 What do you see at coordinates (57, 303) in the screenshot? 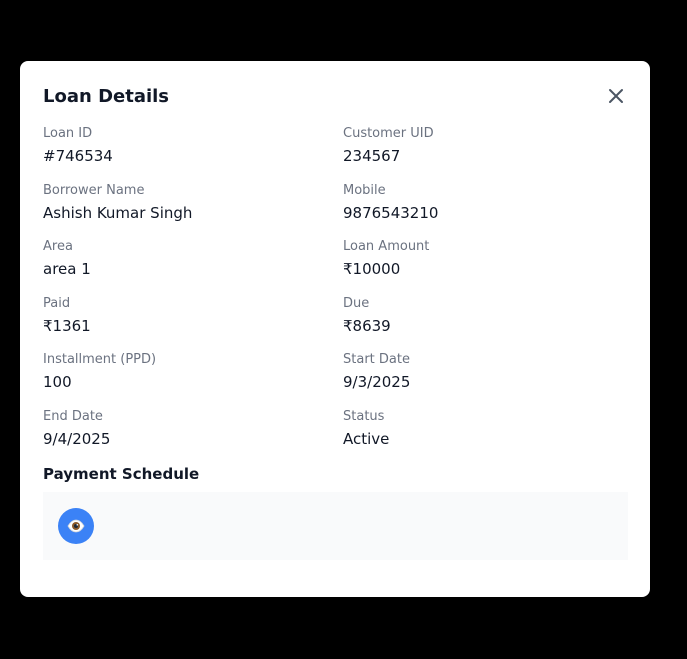
I see `field-label: Paid` at bounding box center [57, 303].